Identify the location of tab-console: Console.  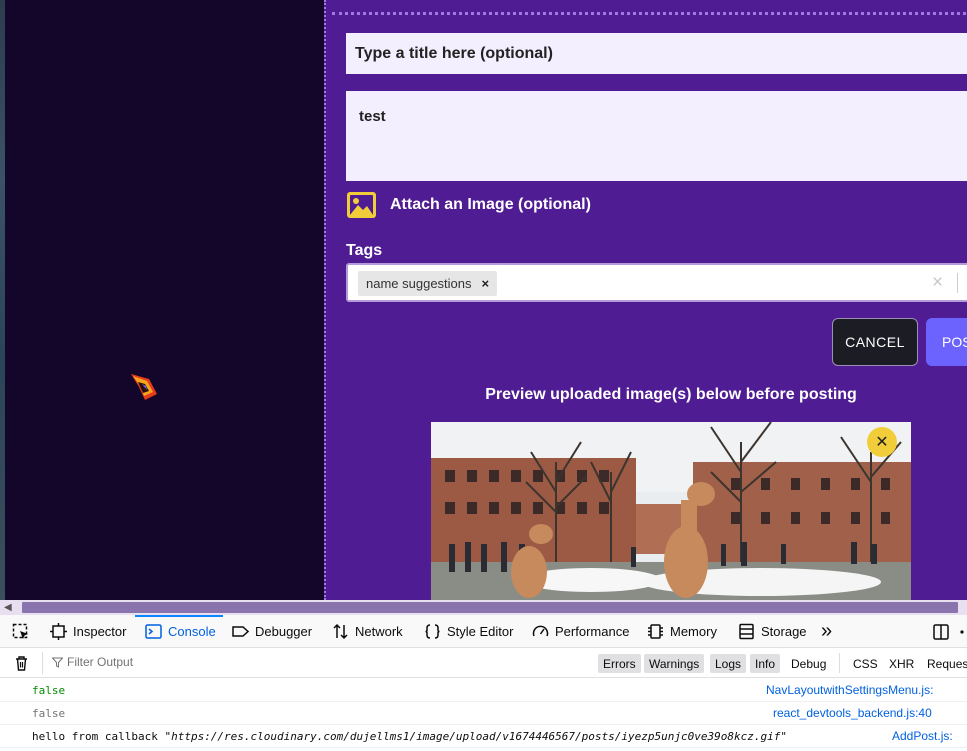
(180, 631).